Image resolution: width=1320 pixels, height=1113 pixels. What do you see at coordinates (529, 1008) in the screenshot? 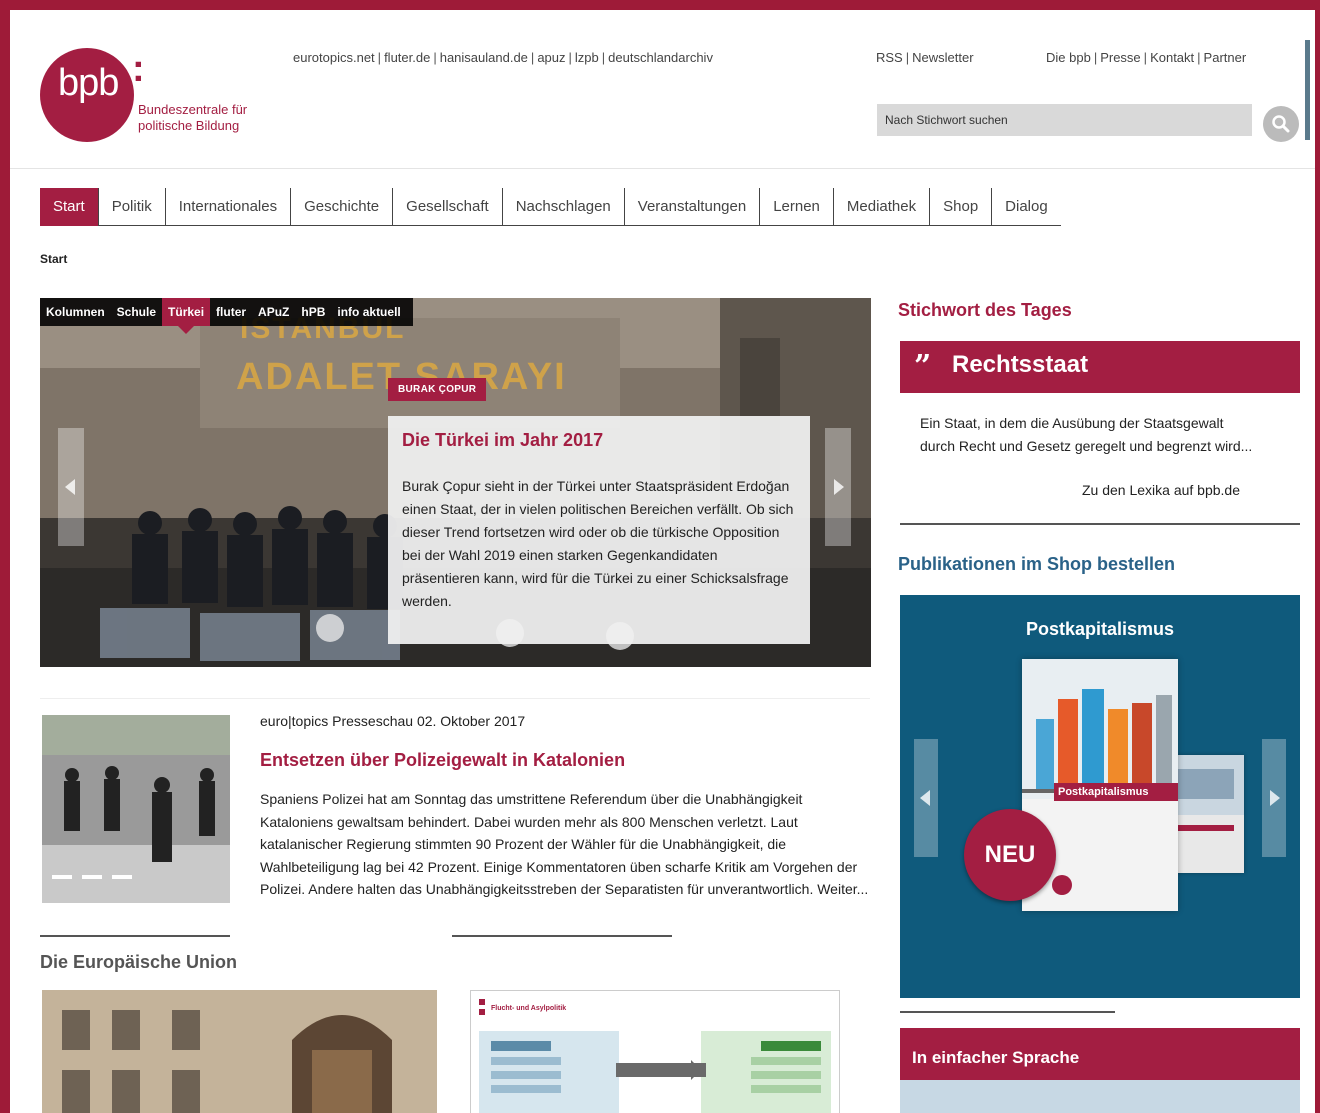
I see `diagram-title: Flucht- und Asylpolitik` at bounding box center [529, 1008].